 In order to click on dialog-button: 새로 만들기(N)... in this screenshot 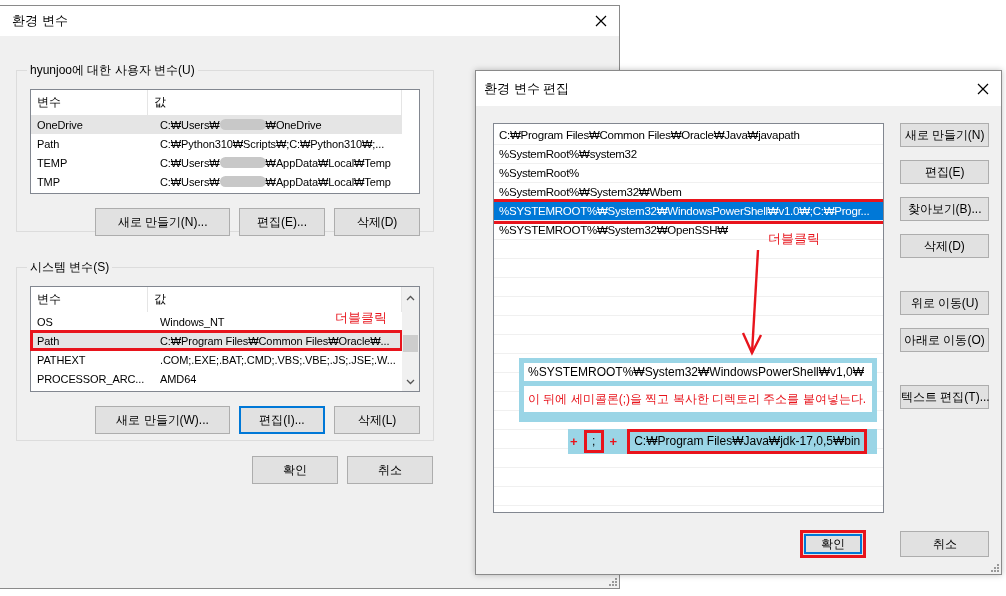, I will do `click(162, 222)`.